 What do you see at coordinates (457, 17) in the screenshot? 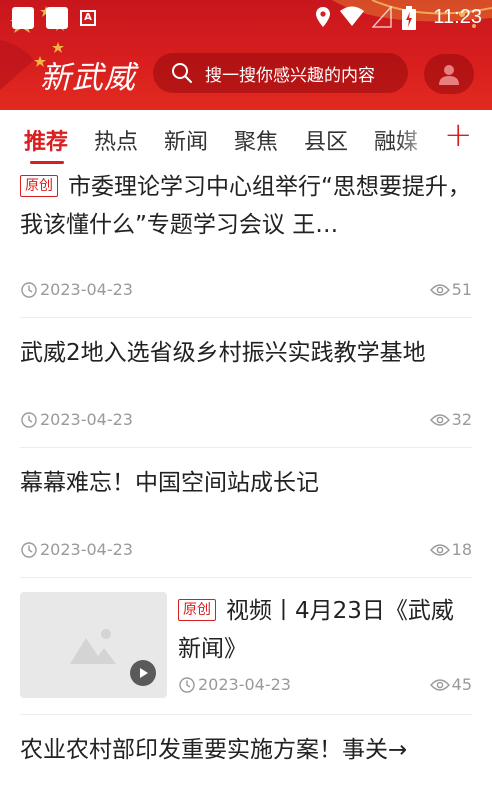
I see `status-time: 11:23` at bounding box center [457, 17].